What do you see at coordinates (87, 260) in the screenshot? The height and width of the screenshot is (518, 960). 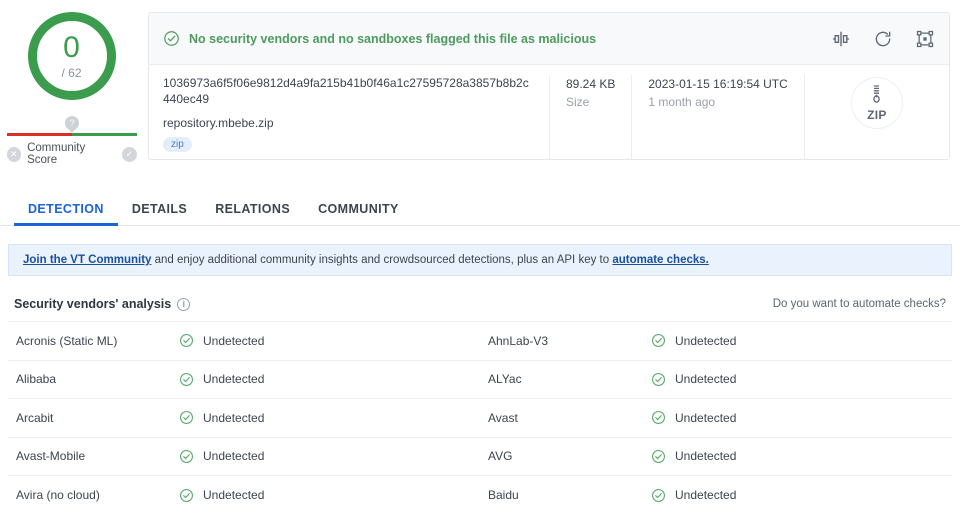 I see `join-vt-community-link: Join the VT Community` at bounding box center [87, 260].